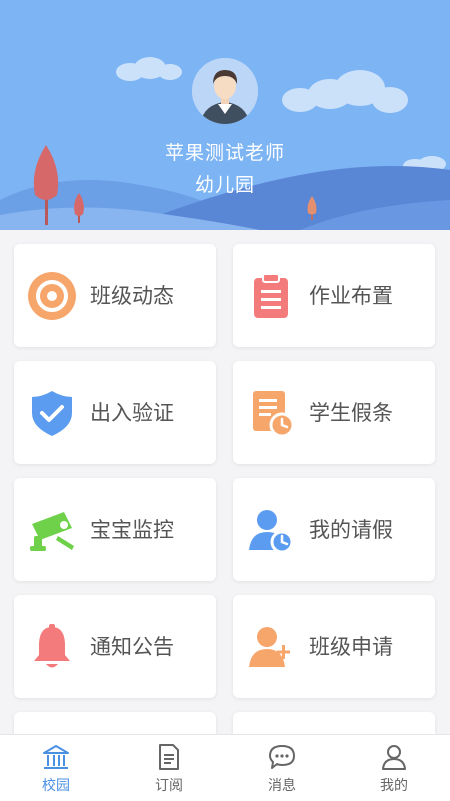 Image resolution: width=450 pixels, height=801 pixels. I want to click on document-clock-icon, so click(274, 414).